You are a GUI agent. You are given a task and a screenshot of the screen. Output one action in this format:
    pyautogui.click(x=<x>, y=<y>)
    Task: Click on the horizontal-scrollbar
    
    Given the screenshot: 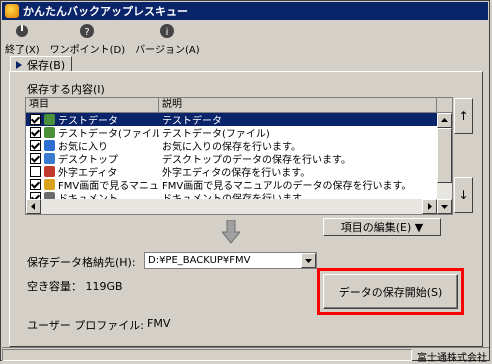 What is the action you would take?
    pyautogui.click(x=231, y=206)
    